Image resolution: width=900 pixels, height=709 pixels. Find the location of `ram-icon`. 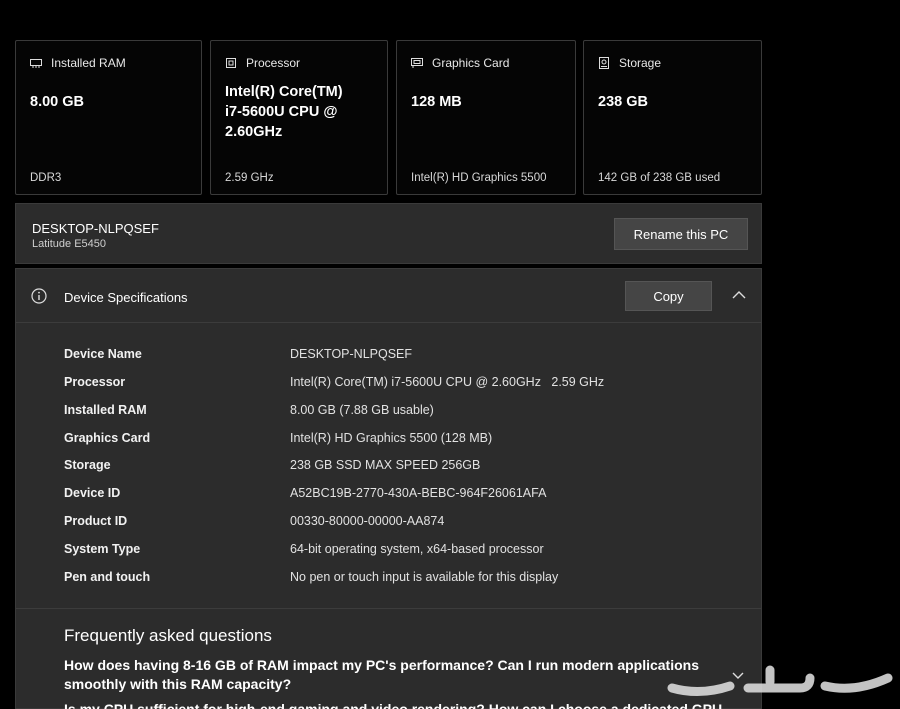

ram-icon is located at coordinates (36, 63).